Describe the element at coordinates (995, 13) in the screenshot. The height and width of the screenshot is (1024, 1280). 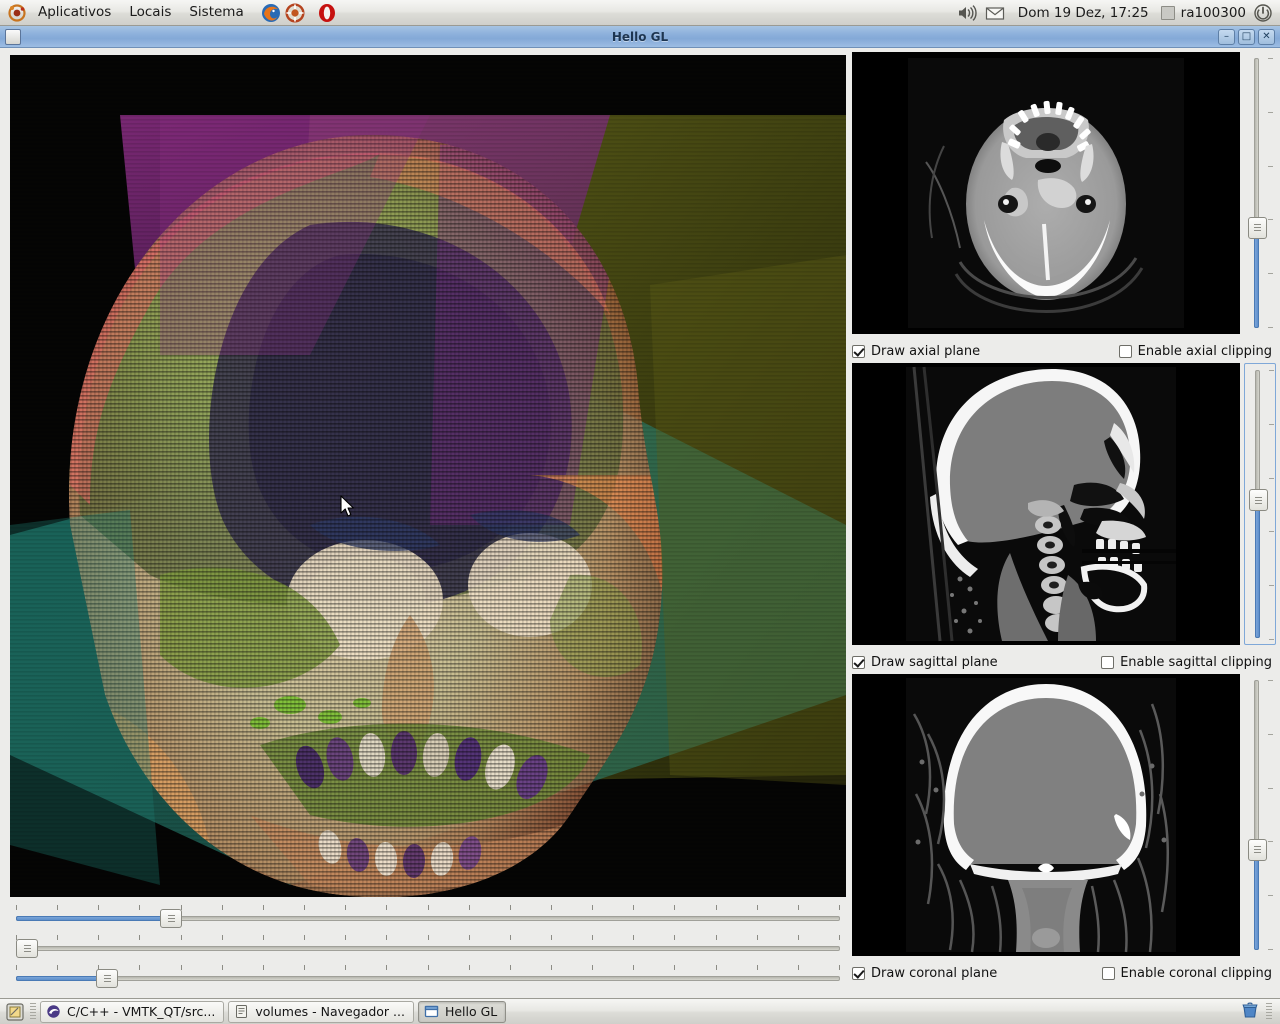
I see `mail-envelope-icon` at that location.